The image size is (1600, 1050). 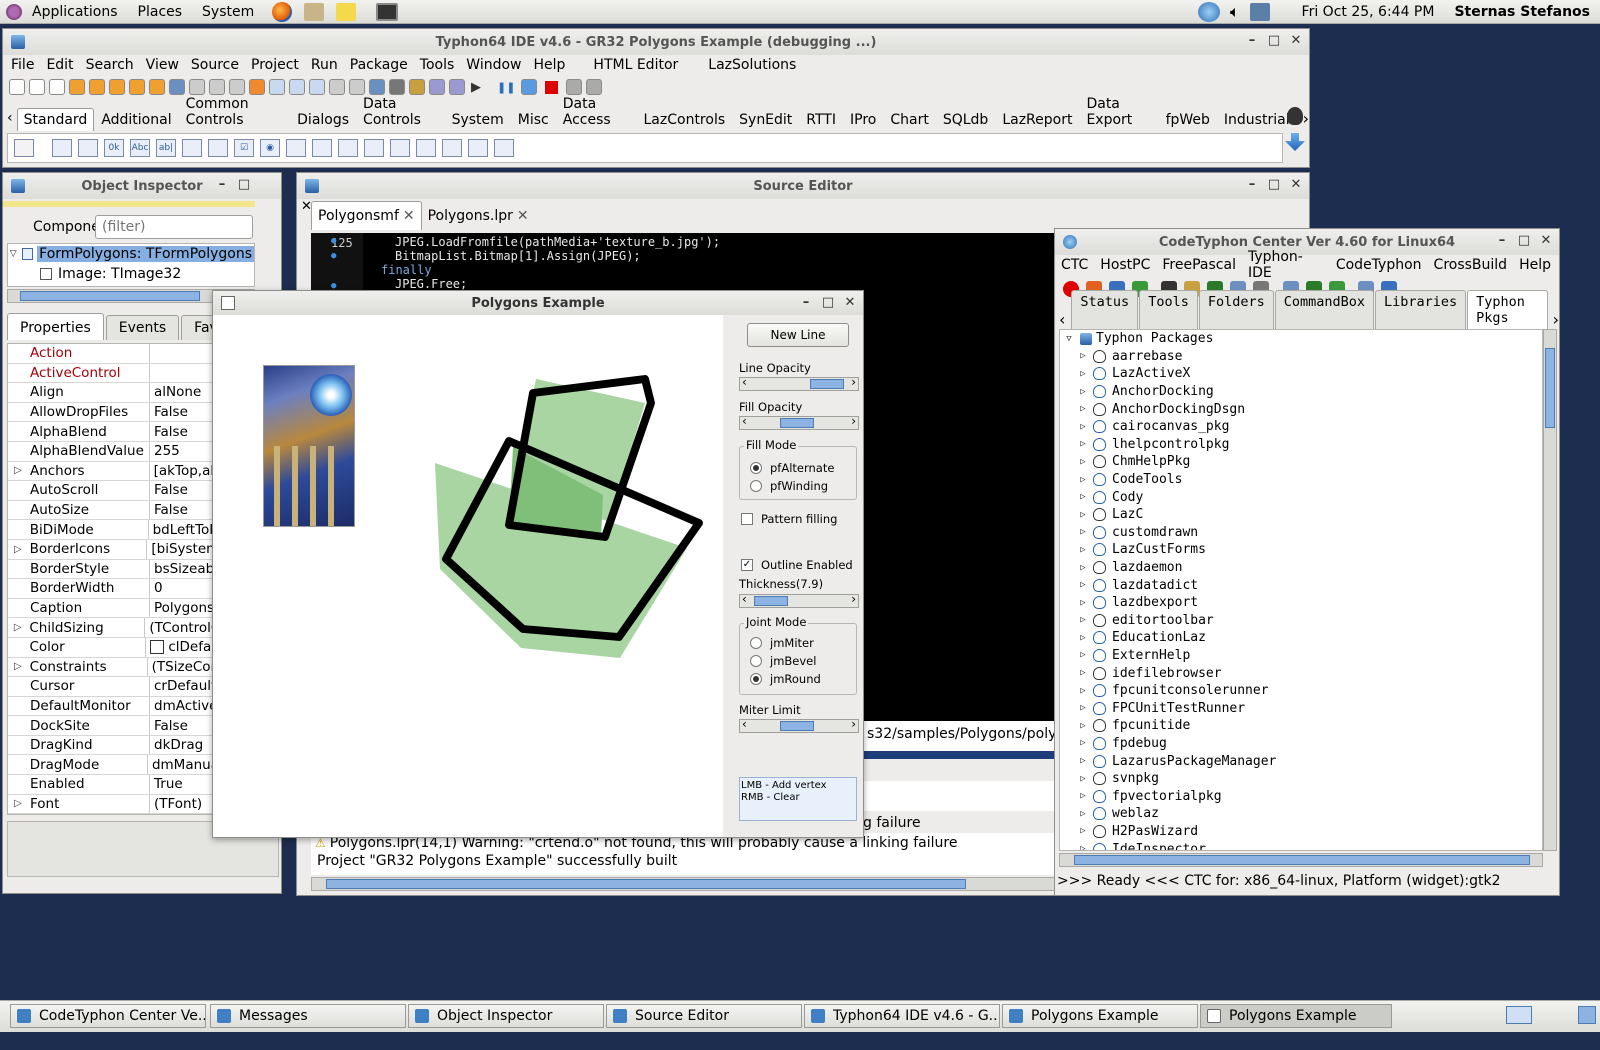 What do you see at coordinates (1301, 744) in the screenshot?
I see `package-item: ▷ fpdebug` at bounding box center [1301, 744].